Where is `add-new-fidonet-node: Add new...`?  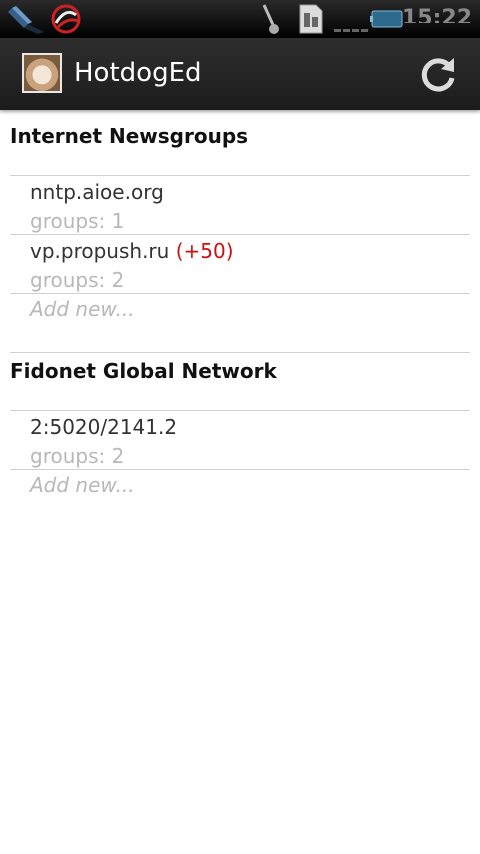 add-new-fidonet-node: Add new... is located at coordinates (240, 499).